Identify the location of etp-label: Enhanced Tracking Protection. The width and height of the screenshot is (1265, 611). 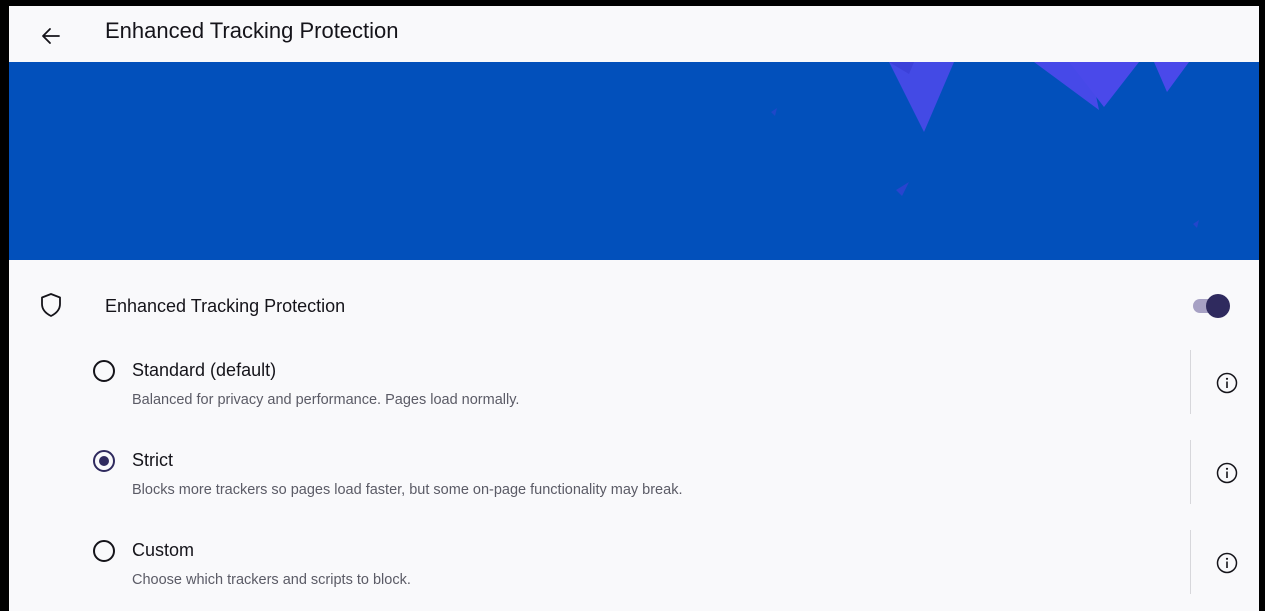
(225, 306).